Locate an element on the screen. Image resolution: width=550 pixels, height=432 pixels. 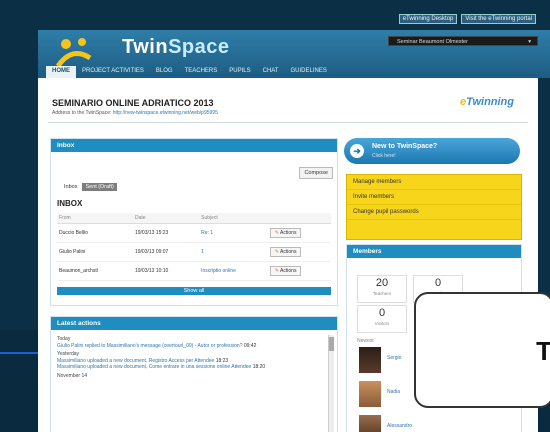
col-action is located at coordinates (299, 218).